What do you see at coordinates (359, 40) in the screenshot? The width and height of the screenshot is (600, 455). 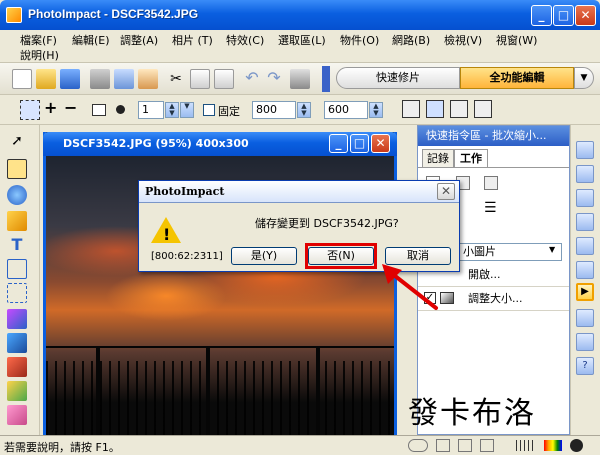 I see `menu-object: 物件(O)` at bounding box center [359, 40].